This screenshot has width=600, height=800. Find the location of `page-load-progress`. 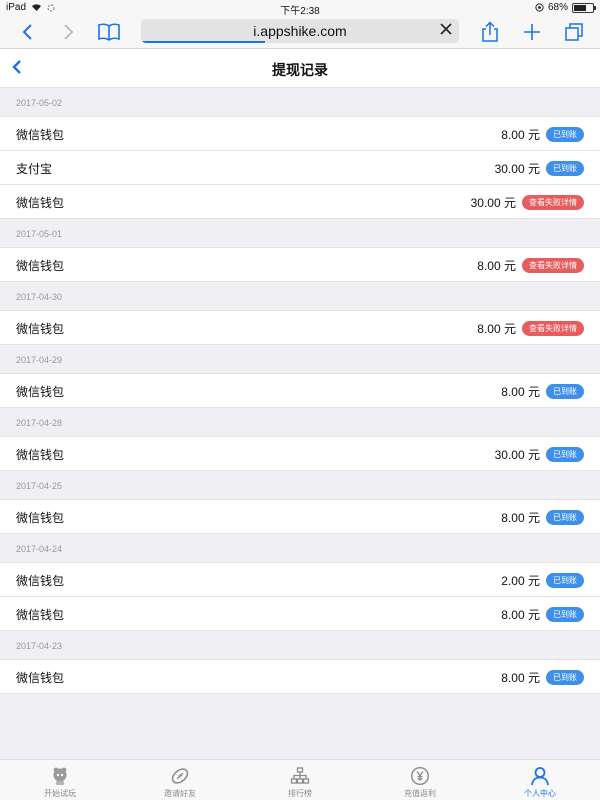

page-load-progress is located at coordinates (203, 42).